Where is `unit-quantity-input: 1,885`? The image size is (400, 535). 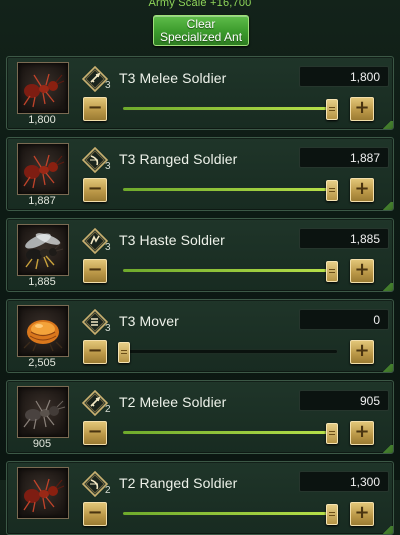 unit-quantity-input: 1,885 is located at coordinates (344, 238).